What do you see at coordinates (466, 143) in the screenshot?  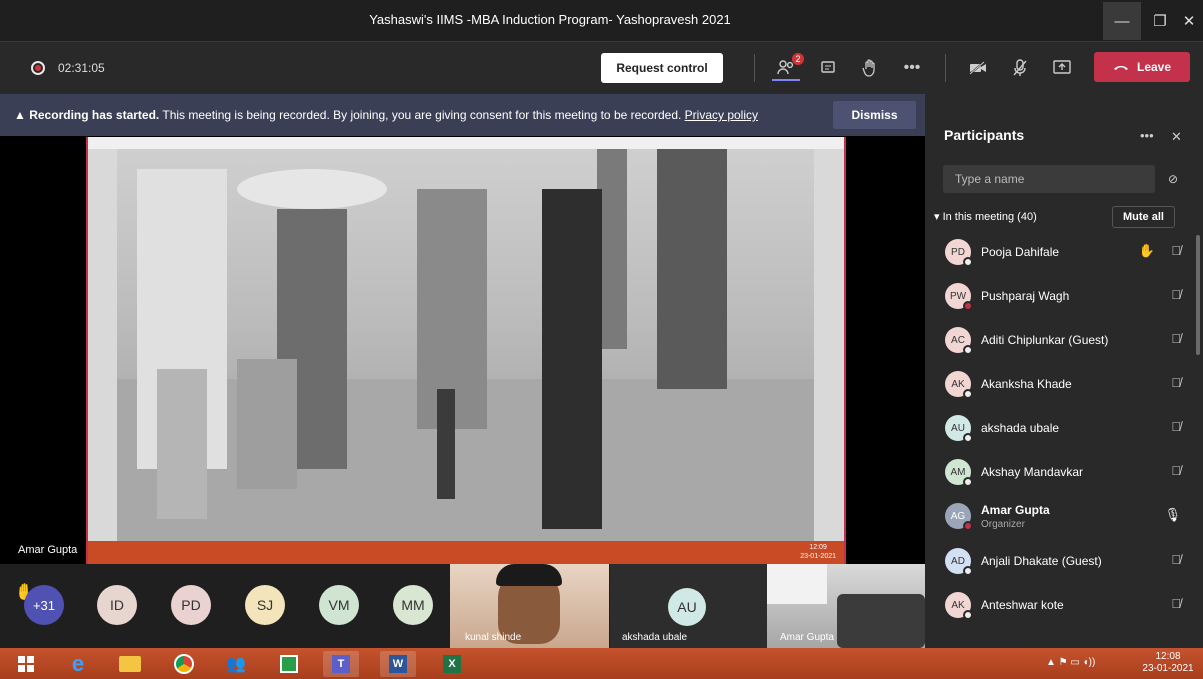 I see `shared-window-titlebar` at bounding box center [466, 143].